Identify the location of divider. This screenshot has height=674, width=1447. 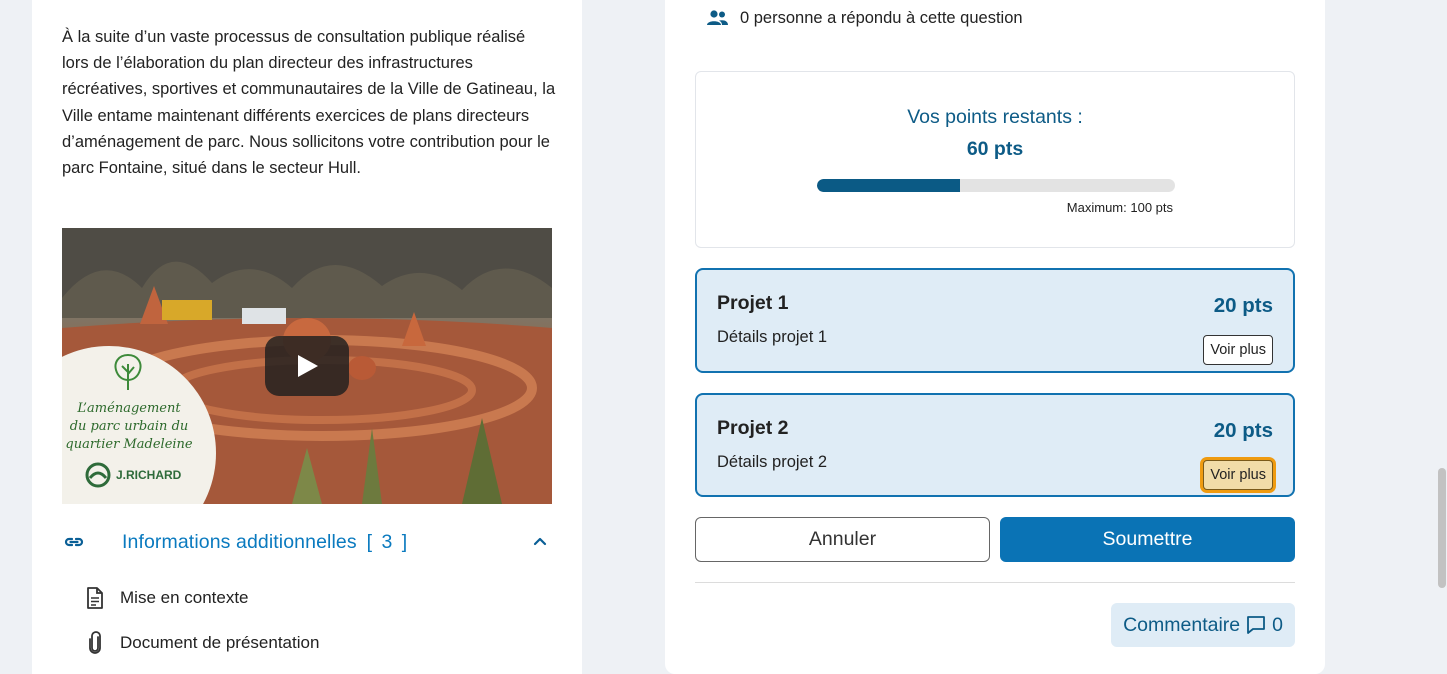
(995, 582).